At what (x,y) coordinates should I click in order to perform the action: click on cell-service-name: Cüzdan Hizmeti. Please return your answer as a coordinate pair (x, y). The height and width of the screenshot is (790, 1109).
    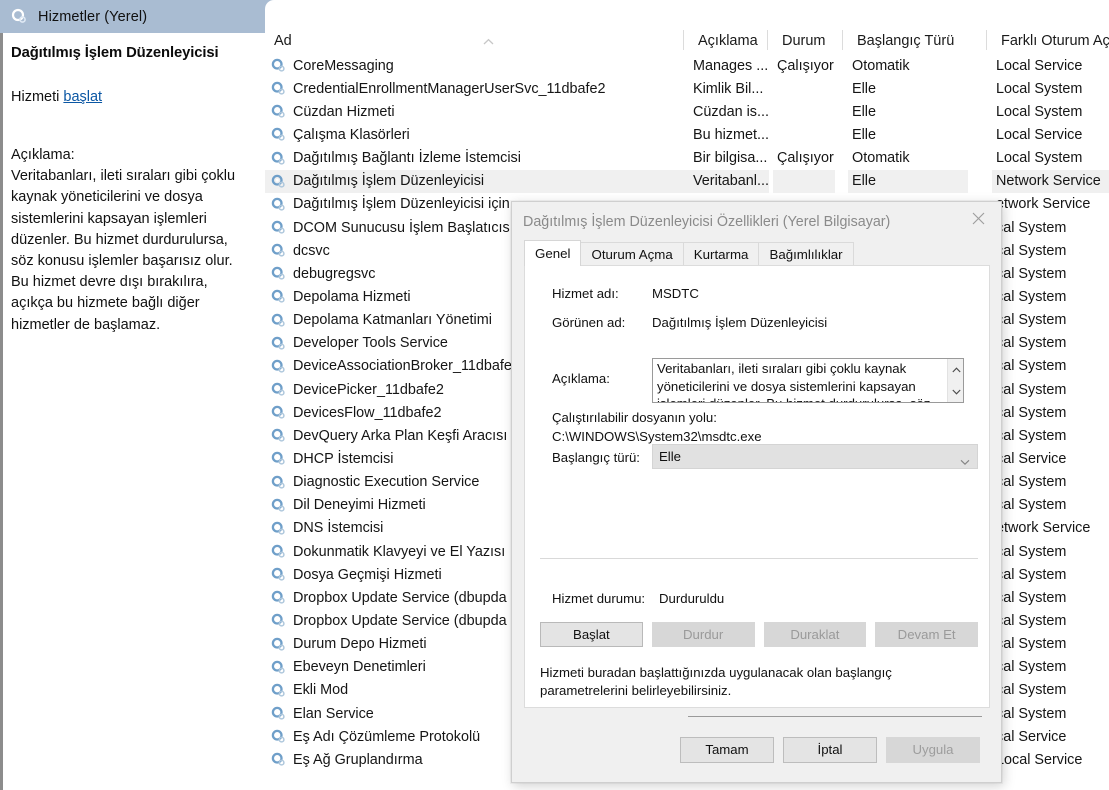
    Looking at the image, I should click on (477, 111).